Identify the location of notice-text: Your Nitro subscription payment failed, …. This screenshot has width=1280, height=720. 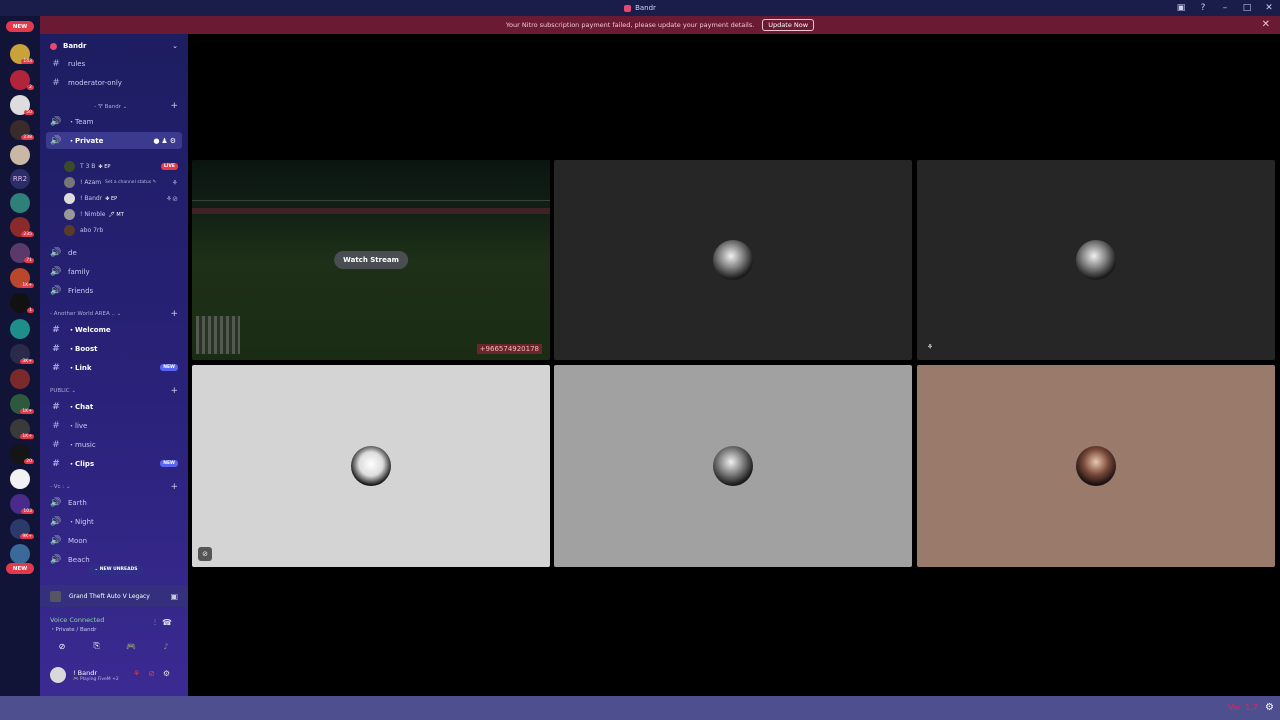
(630, 25).